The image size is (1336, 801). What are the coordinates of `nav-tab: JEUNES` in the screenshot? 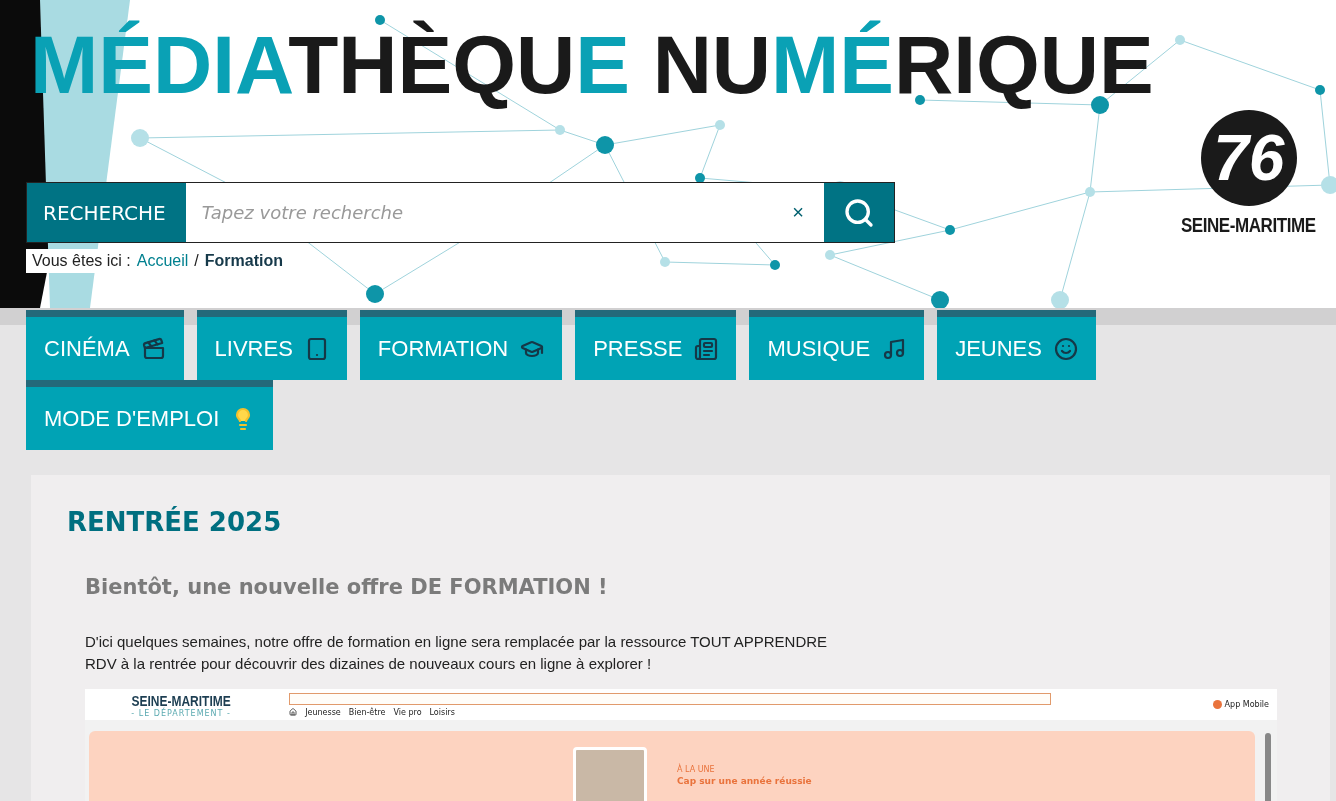 It's located at (1016, 345).